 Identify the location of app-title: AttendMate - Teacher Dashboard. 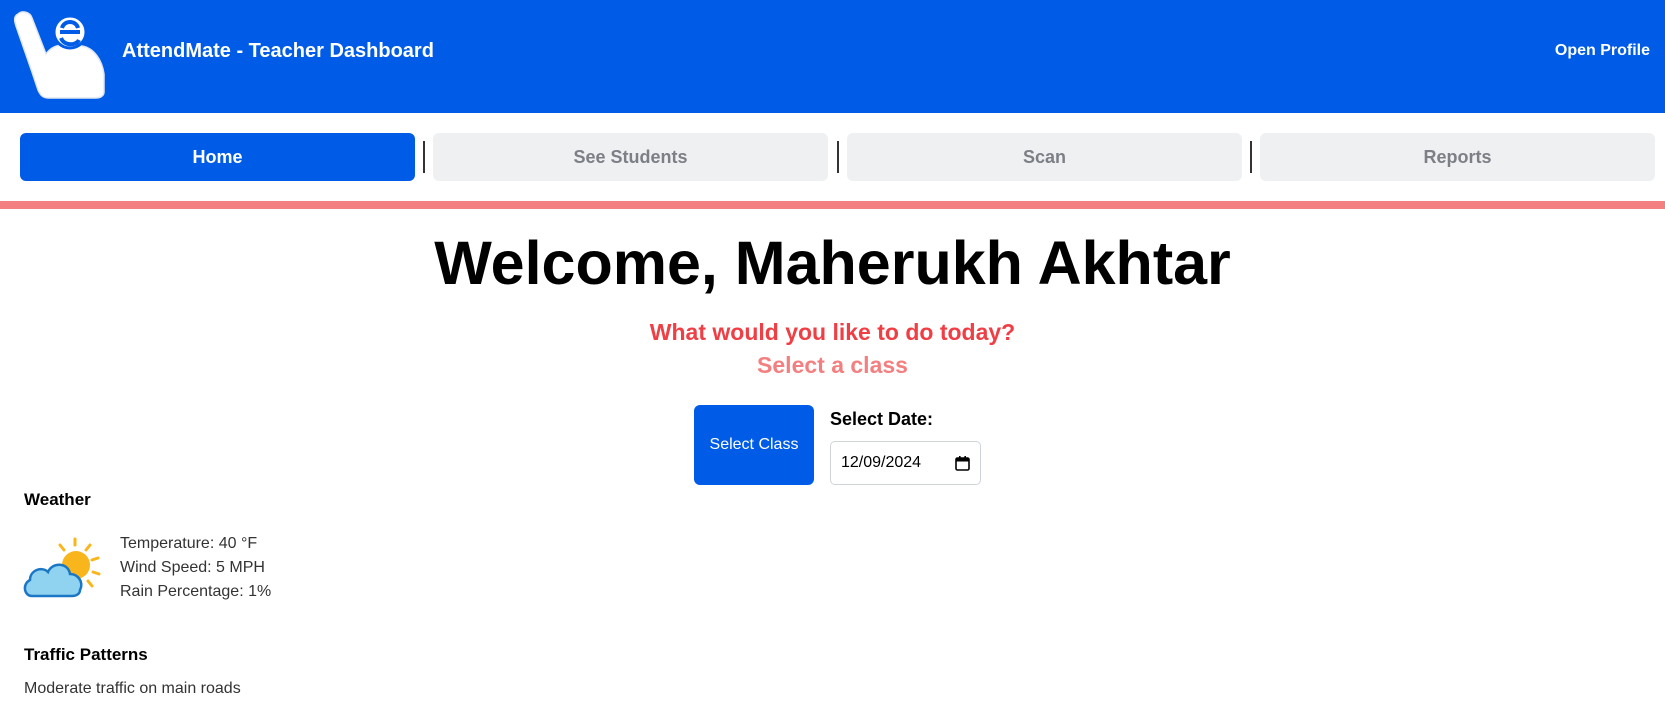
(278, 51).